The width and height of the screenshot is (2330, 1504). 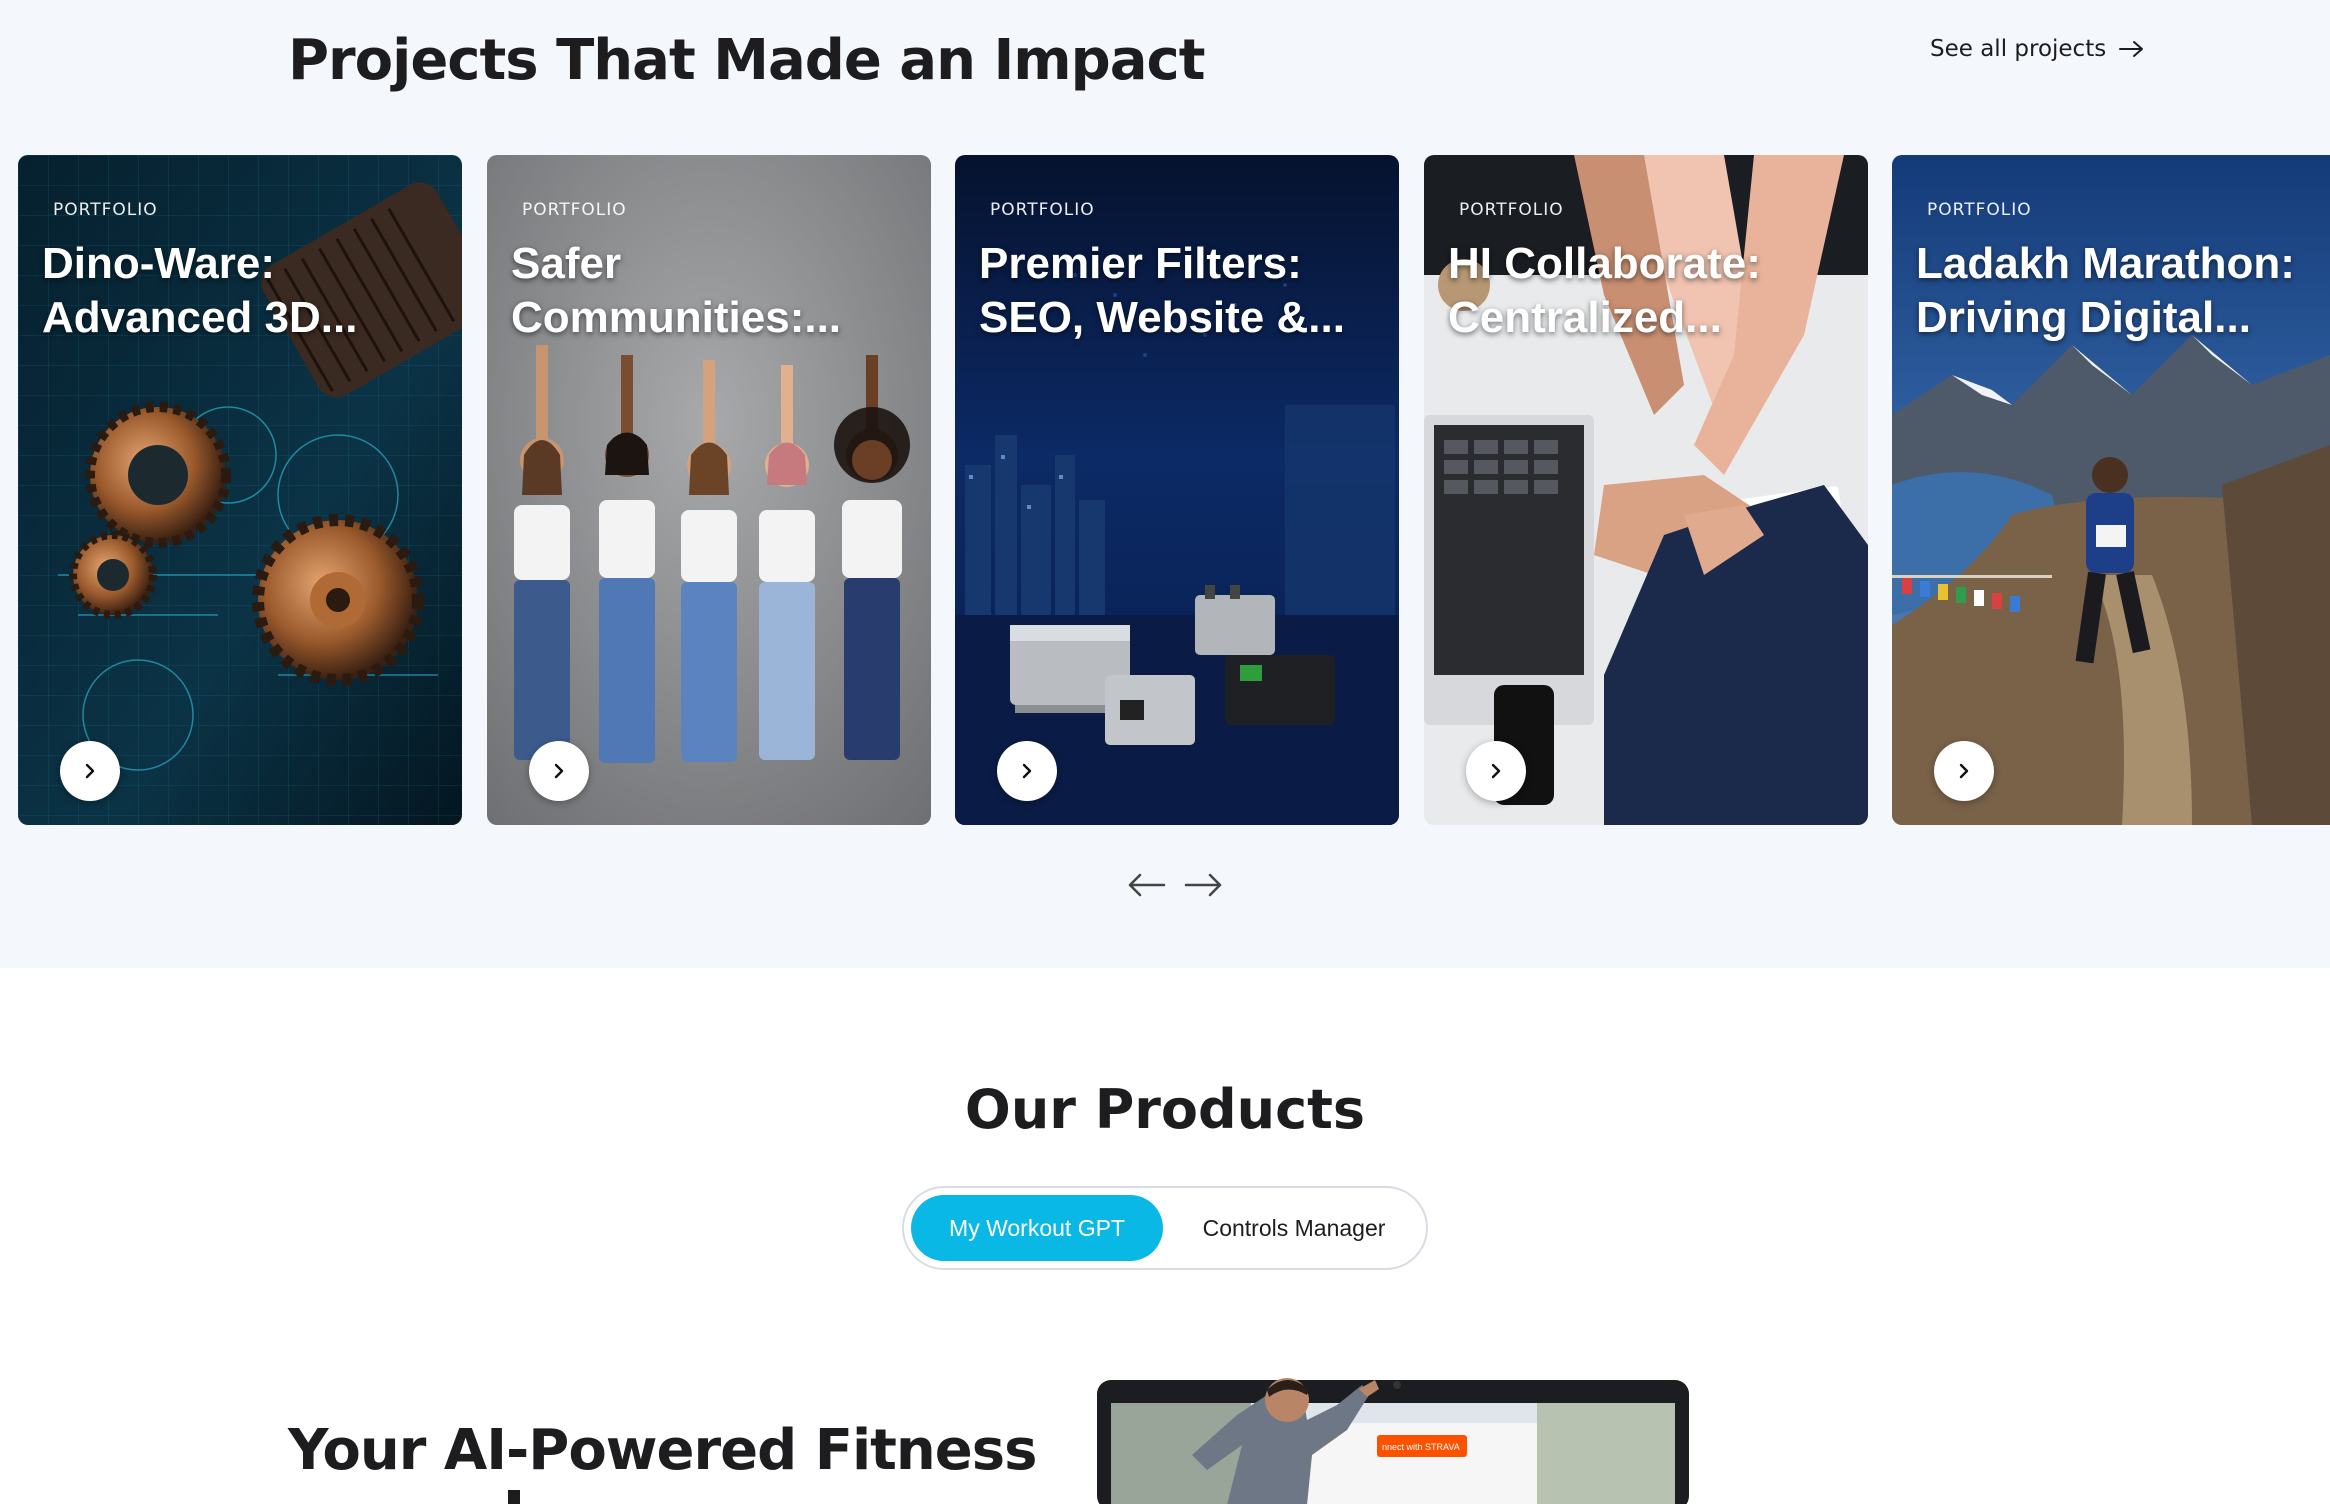 I want to click on carousel-prev-button, so click(x=1146, y=885).